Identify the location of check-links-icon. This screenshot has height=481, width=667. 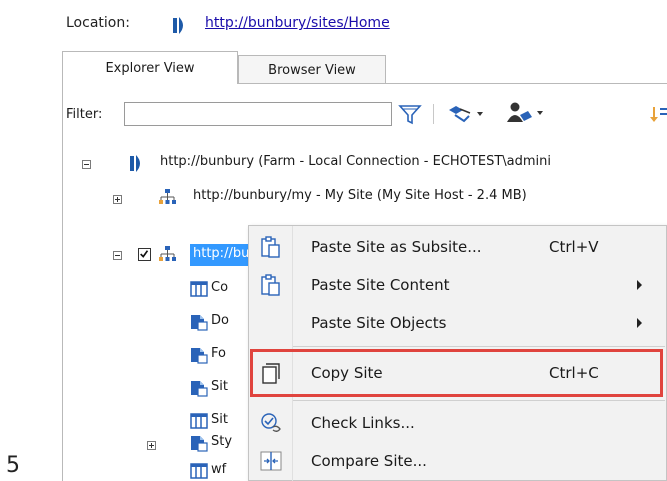
(271, 422).